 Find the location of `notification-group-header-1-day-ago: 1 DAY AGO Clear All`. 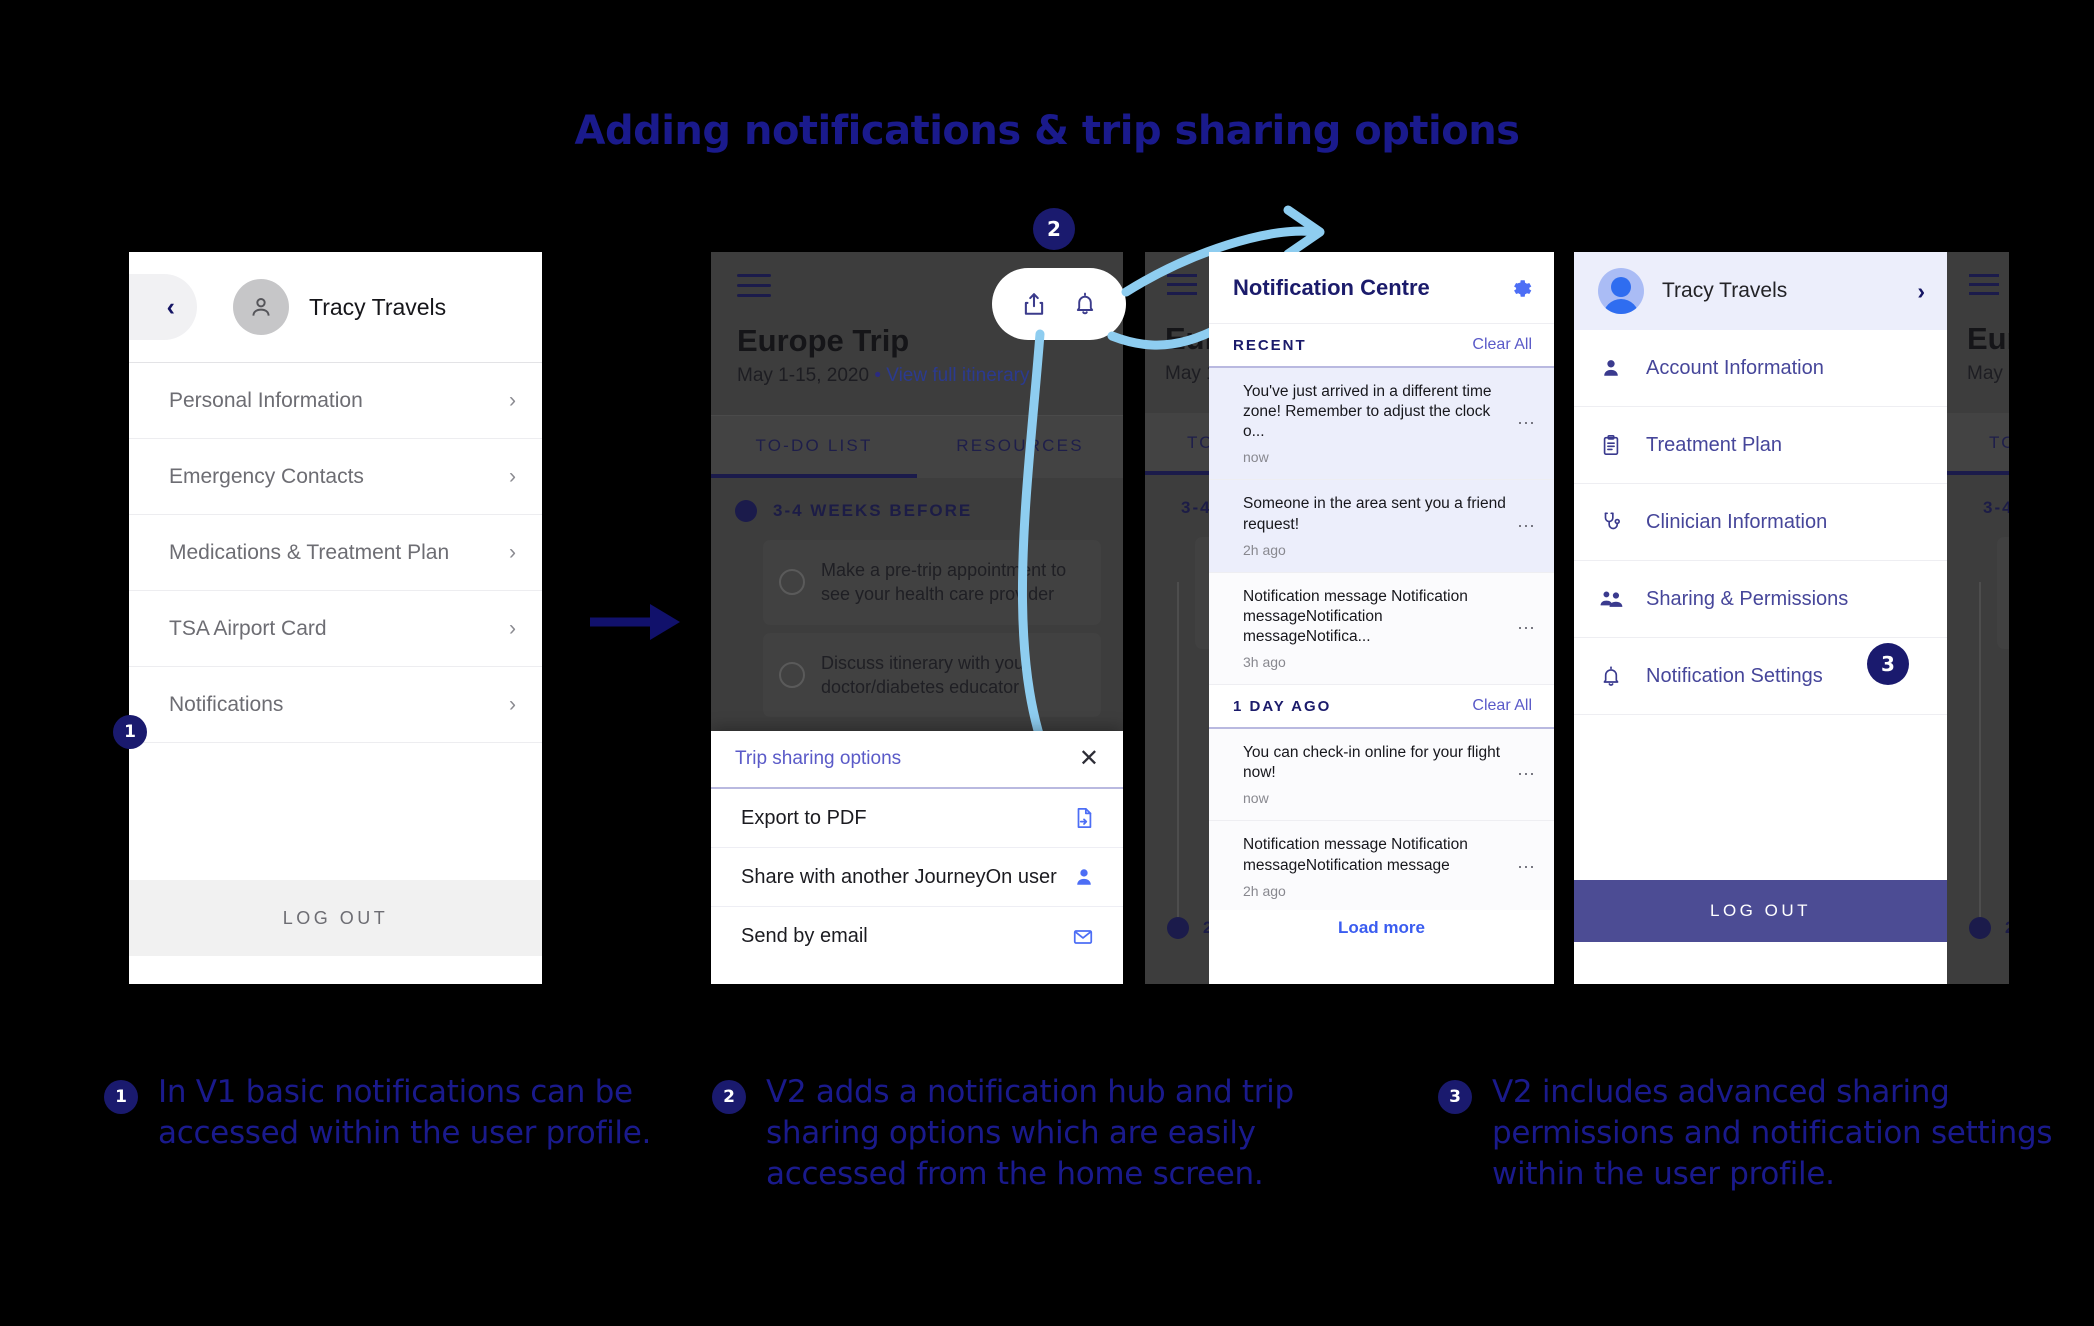

notification-group-header-1-day-ago: 1 DAY AGO Clear All is located at coordinates (1381, 707).